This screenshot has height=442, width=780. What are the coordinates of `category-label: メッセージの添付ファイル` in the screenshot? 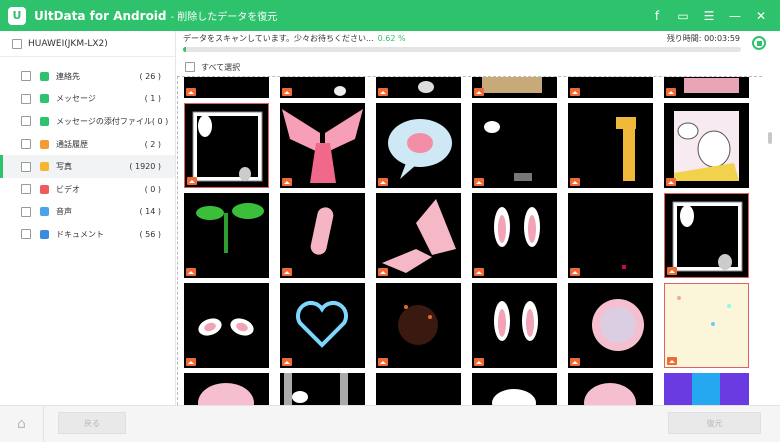 It's located at (104, 121).